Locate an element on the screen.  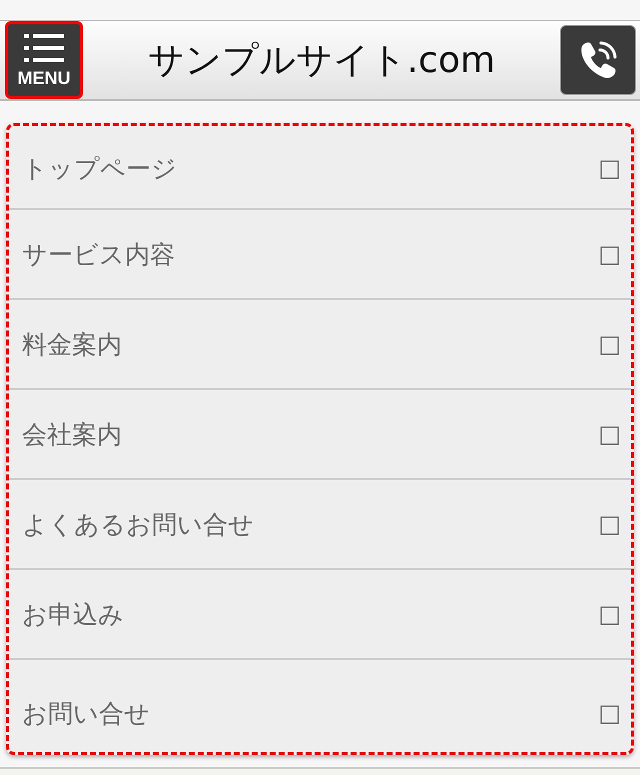
menu-item: 料金案内 □ is located at coordinates (320, 343).